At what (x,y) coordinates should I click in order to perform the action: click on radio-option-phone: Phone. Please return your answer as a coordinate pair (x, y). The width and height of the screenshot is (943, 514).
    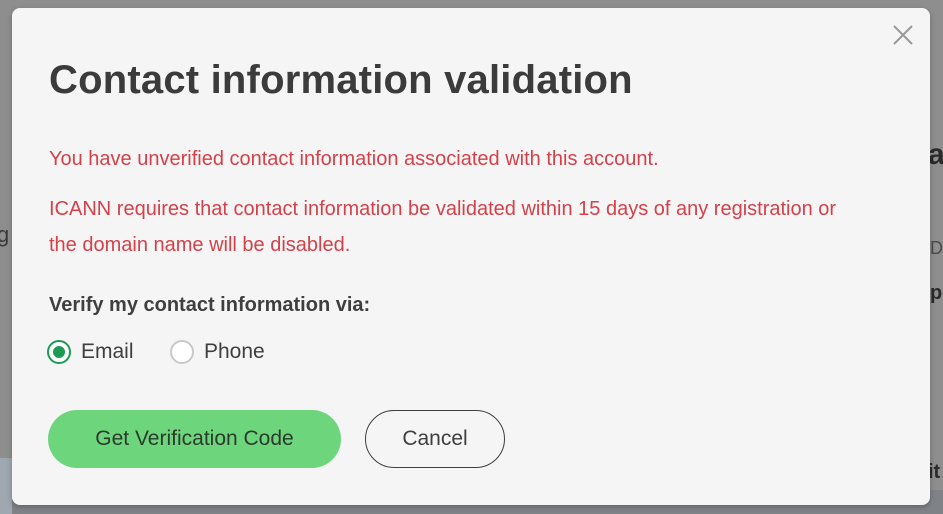
    Looking at the image, I should click on (217, 352).